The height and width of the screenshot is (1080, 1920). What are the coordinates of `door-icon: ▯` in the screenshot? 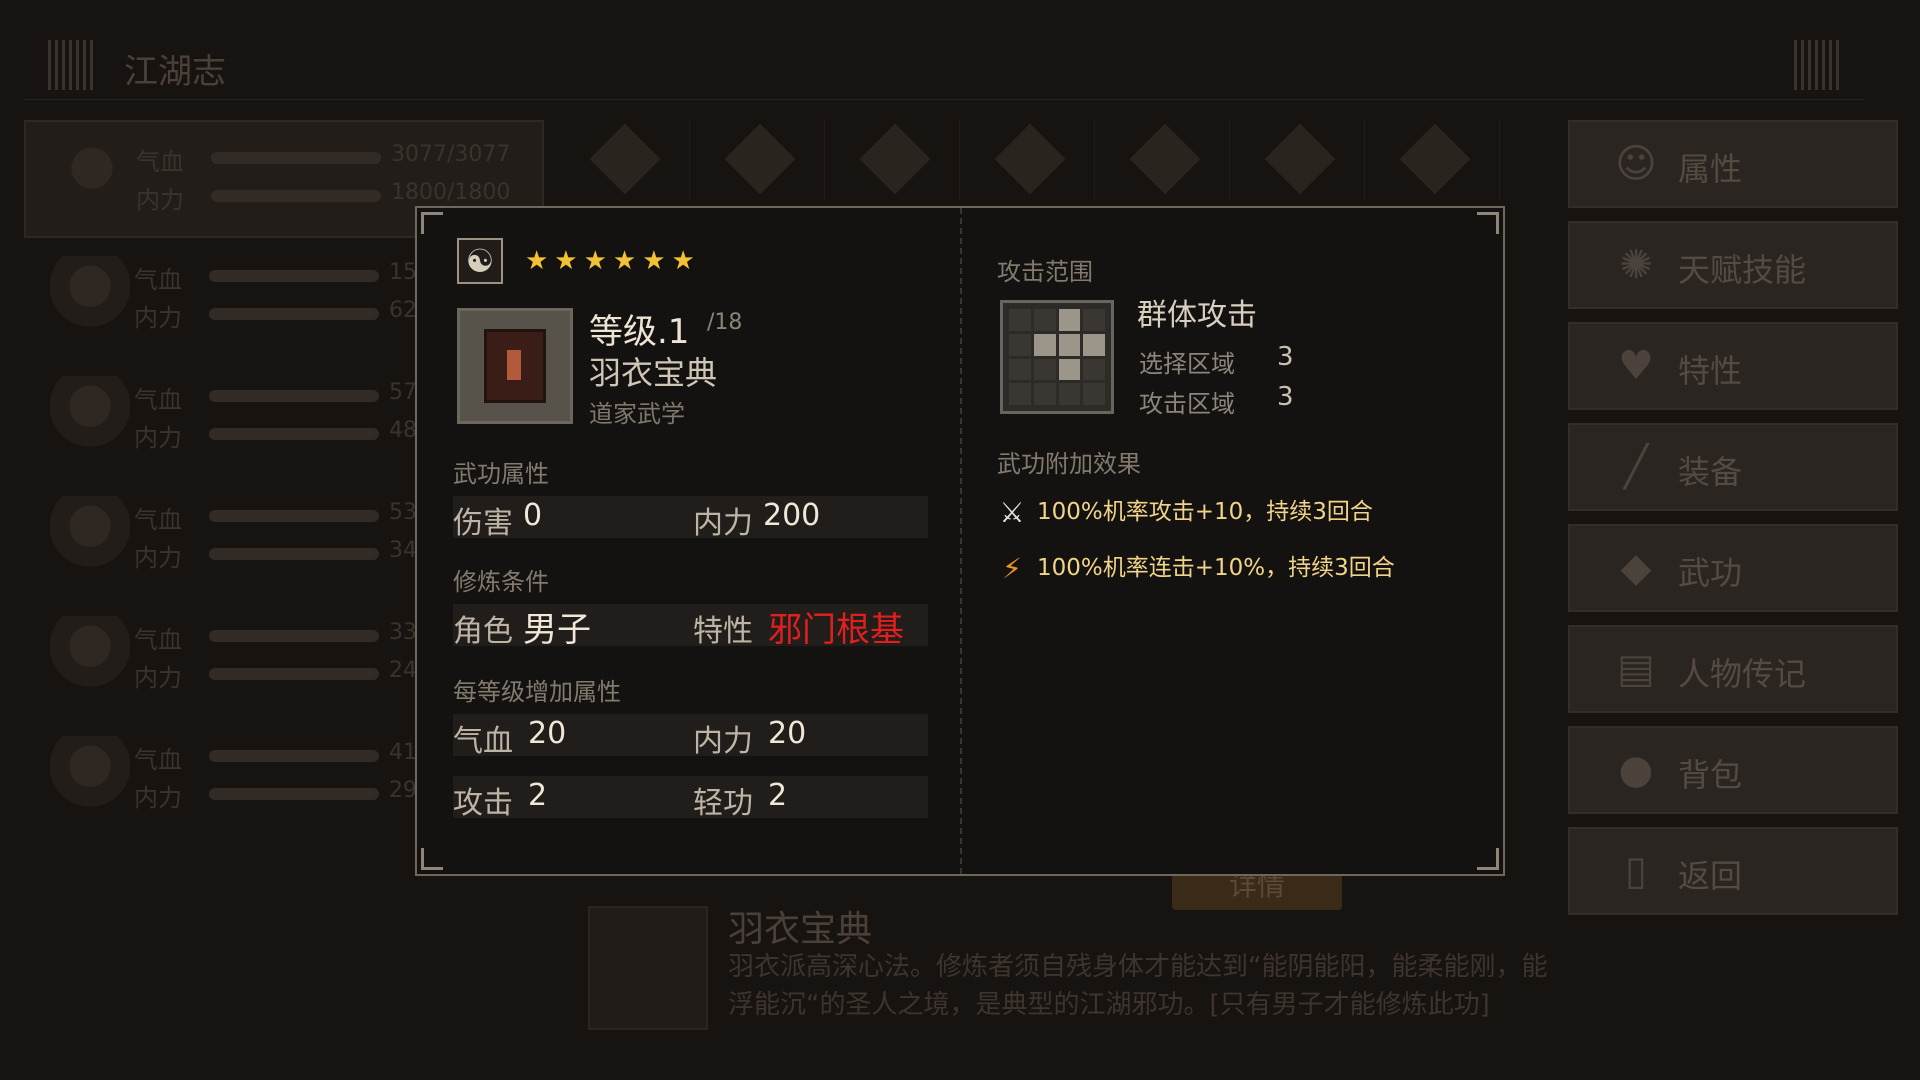 It's located at (1635, 871).